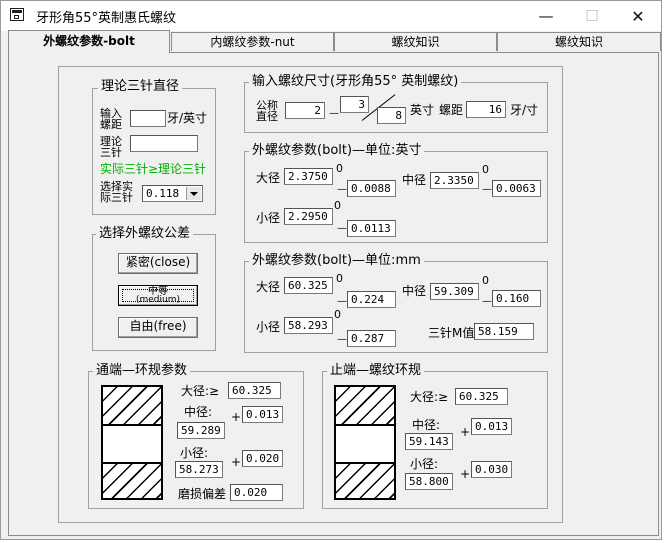  I want to click on go-pitch-plus: +, so click(236, 417).